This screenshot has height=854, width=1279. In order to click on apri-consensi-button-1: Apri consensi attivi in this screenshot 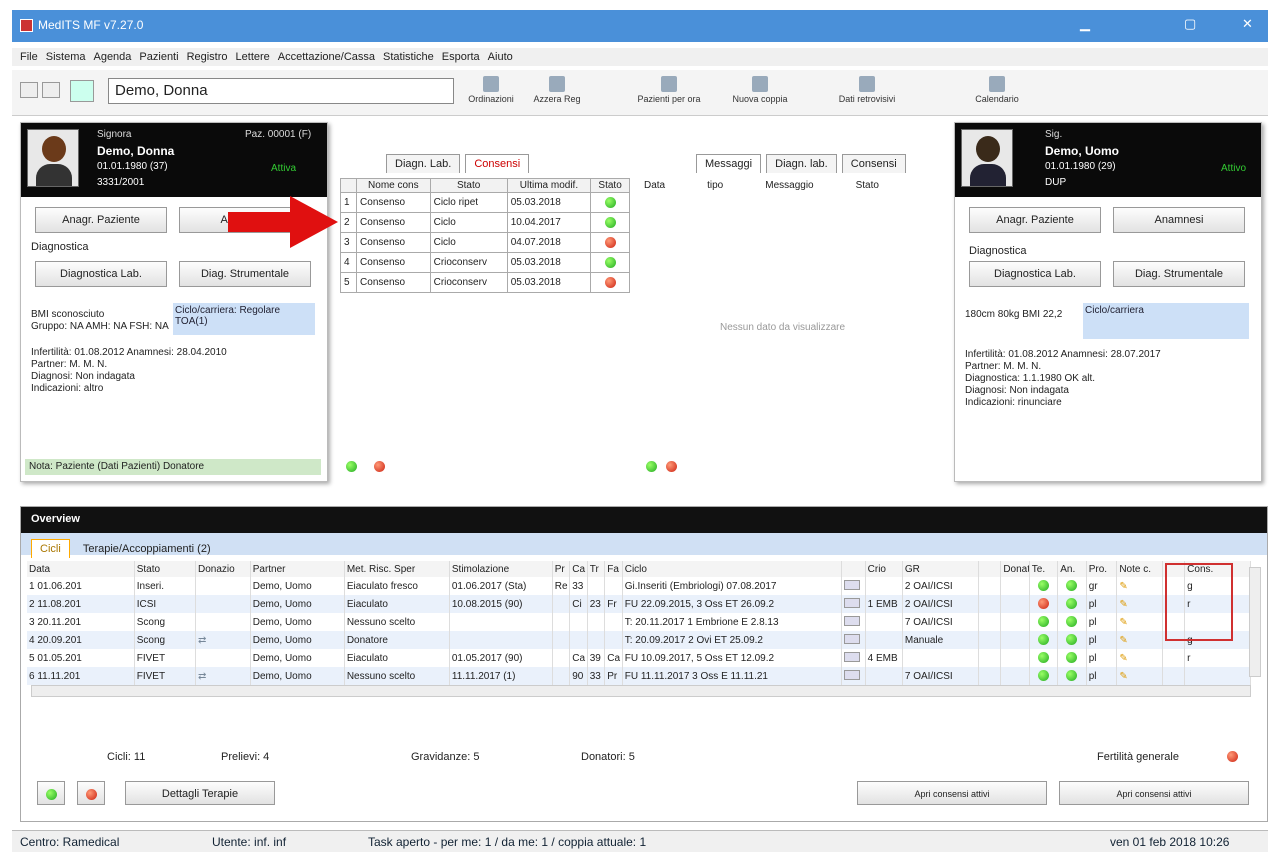, I will do `click(952, 793)`.